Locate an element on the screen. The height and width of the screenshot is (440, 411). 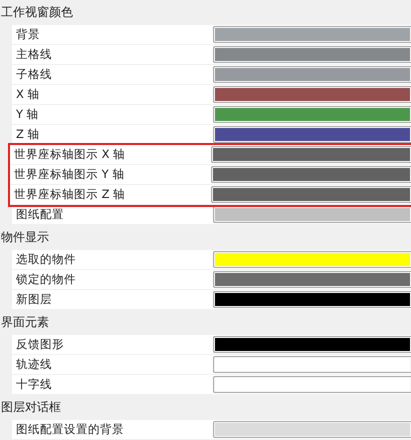
section-header: 物件显示 is located at coordinates (25, 237).